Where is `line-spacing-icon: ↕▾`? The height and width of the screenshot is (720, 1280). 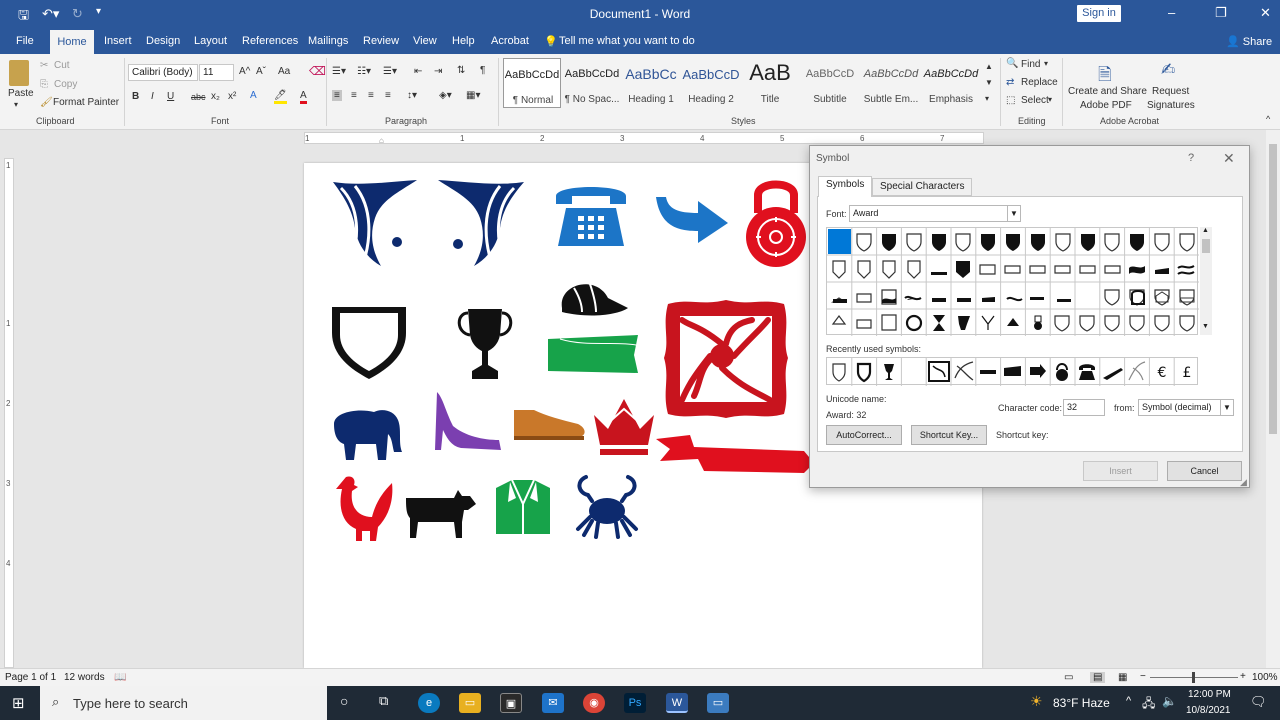
line-spacing-icon: ↕▾ is located at coordinates (412, 95).